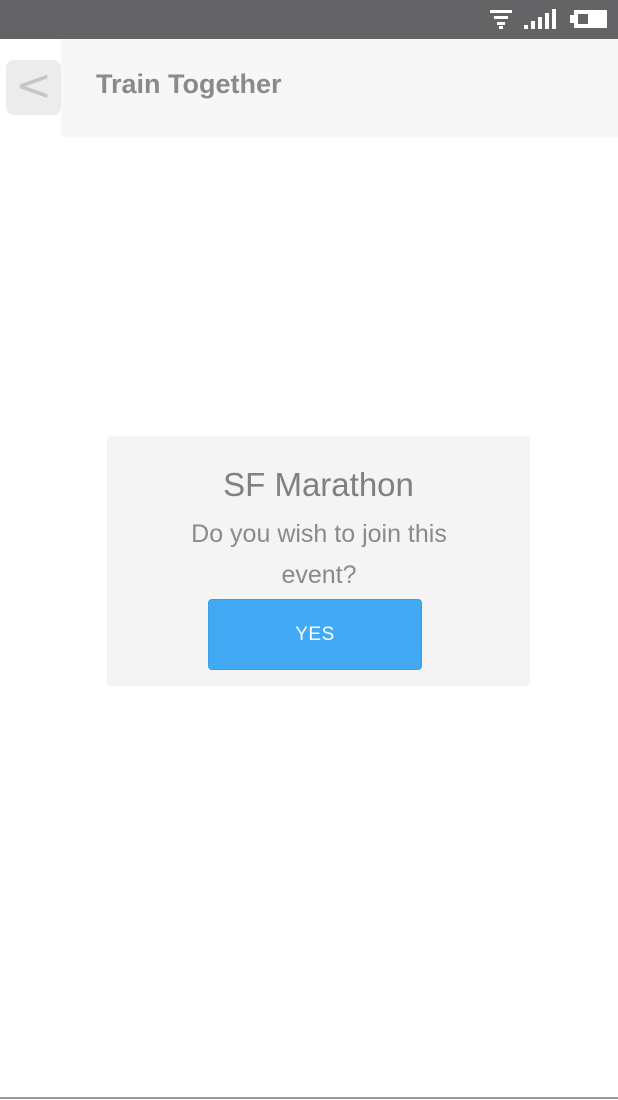  I want to click on event-title: SF Marathon, so click(318, 484).